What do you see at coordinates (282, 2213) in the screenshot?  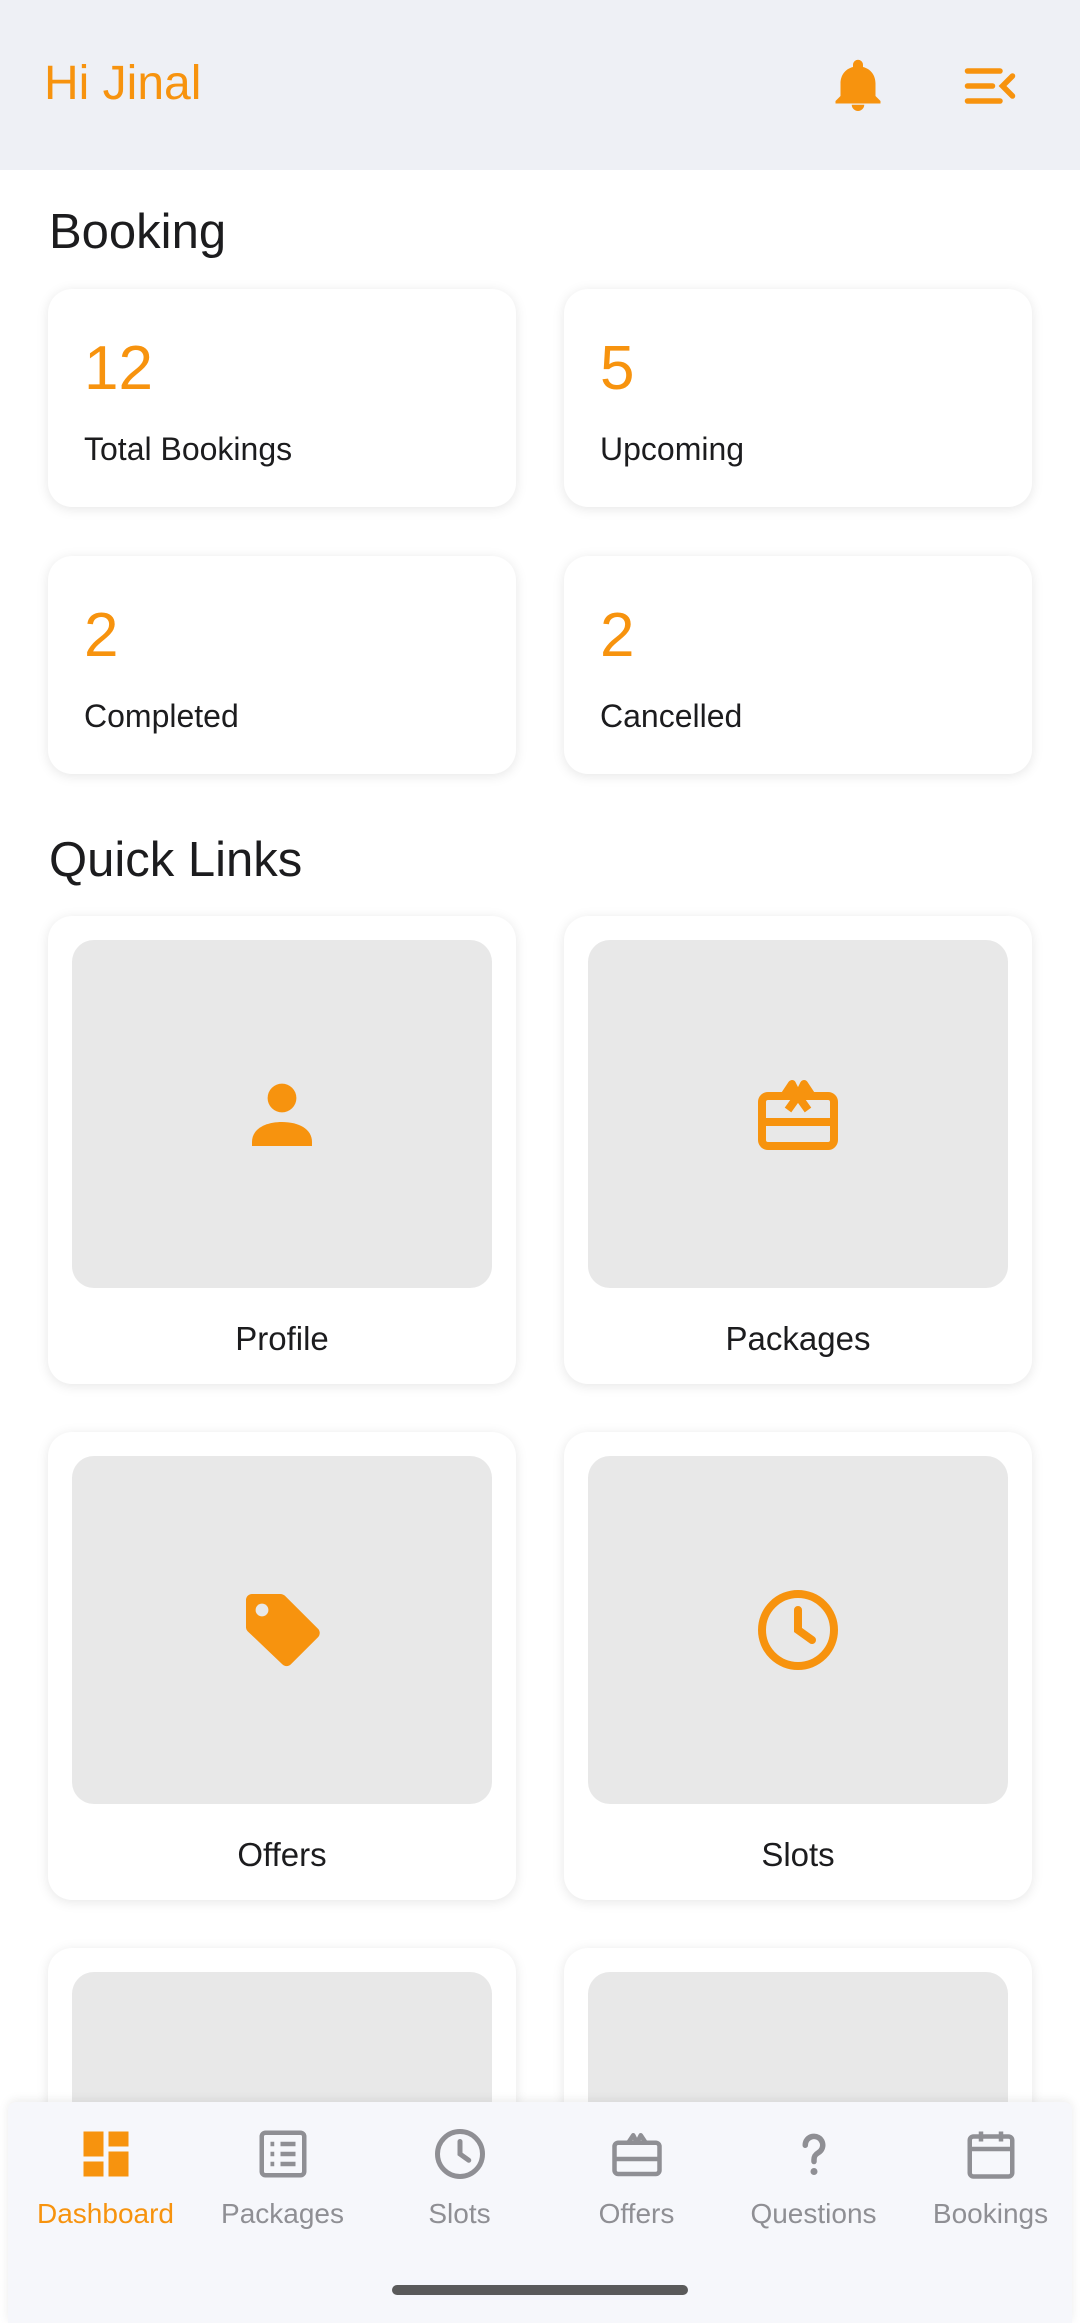 I see `nav-label: Packages` at bounding box center [282, 2213].